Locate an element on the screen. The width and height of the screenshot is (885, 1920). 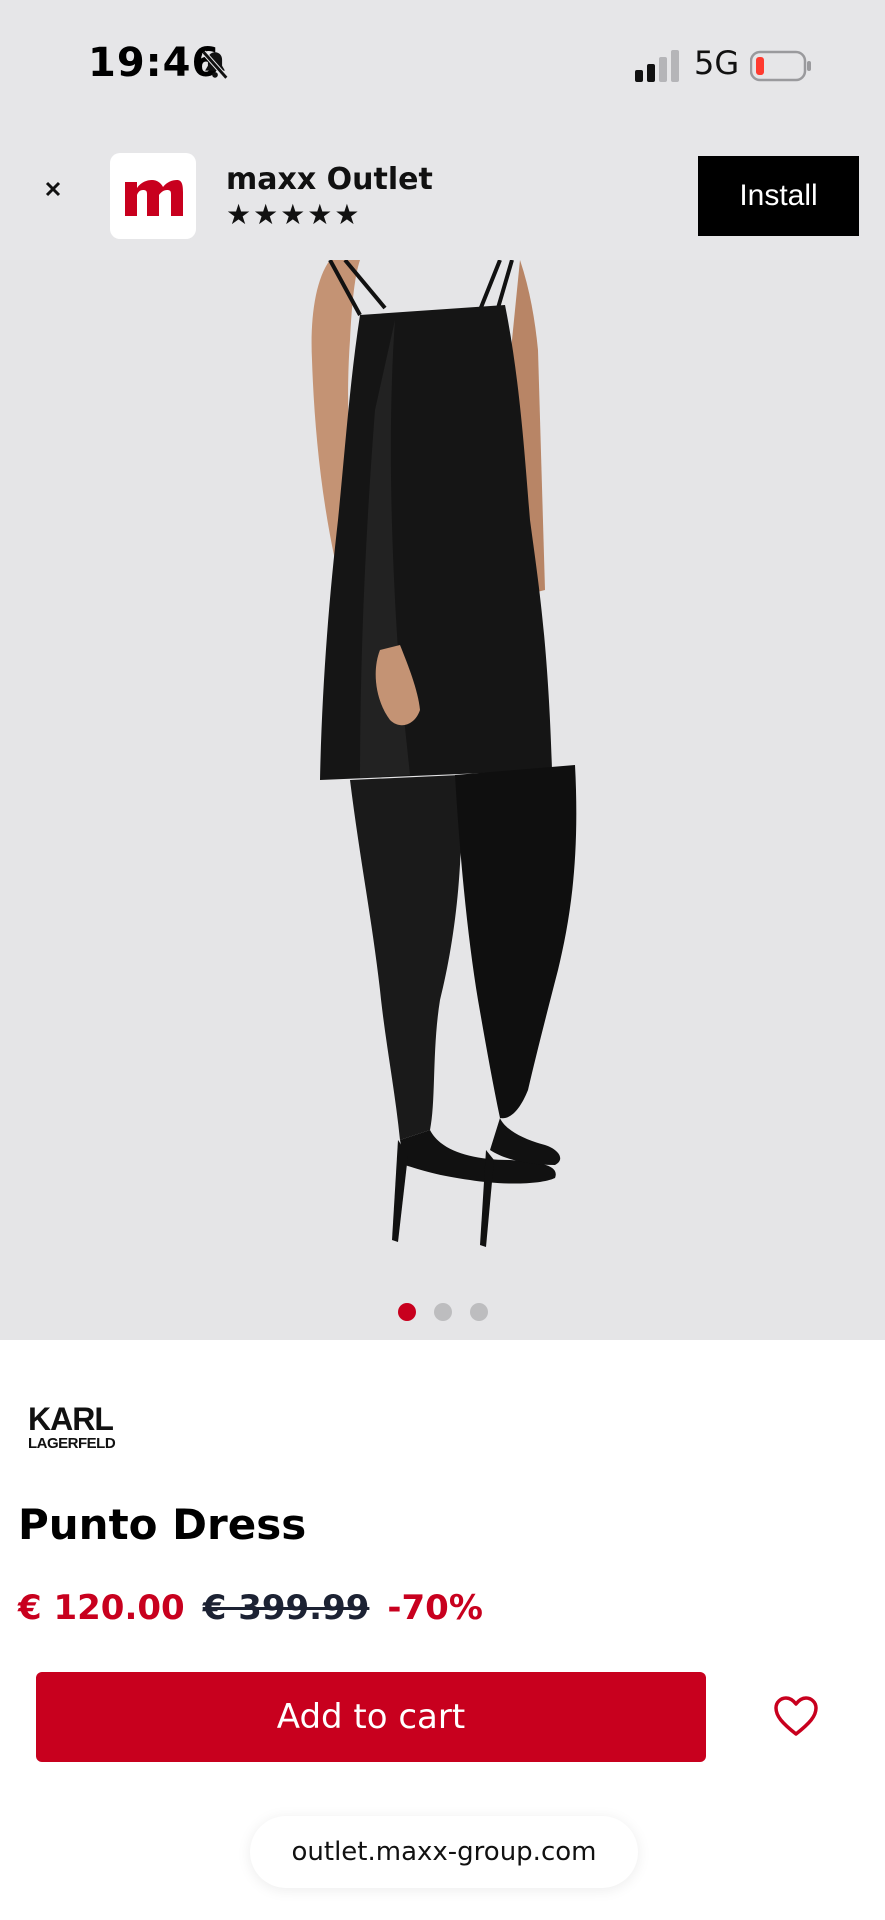
price-row: € 120.00 € 399.99 -70% is located at coordinates (250, 1608).